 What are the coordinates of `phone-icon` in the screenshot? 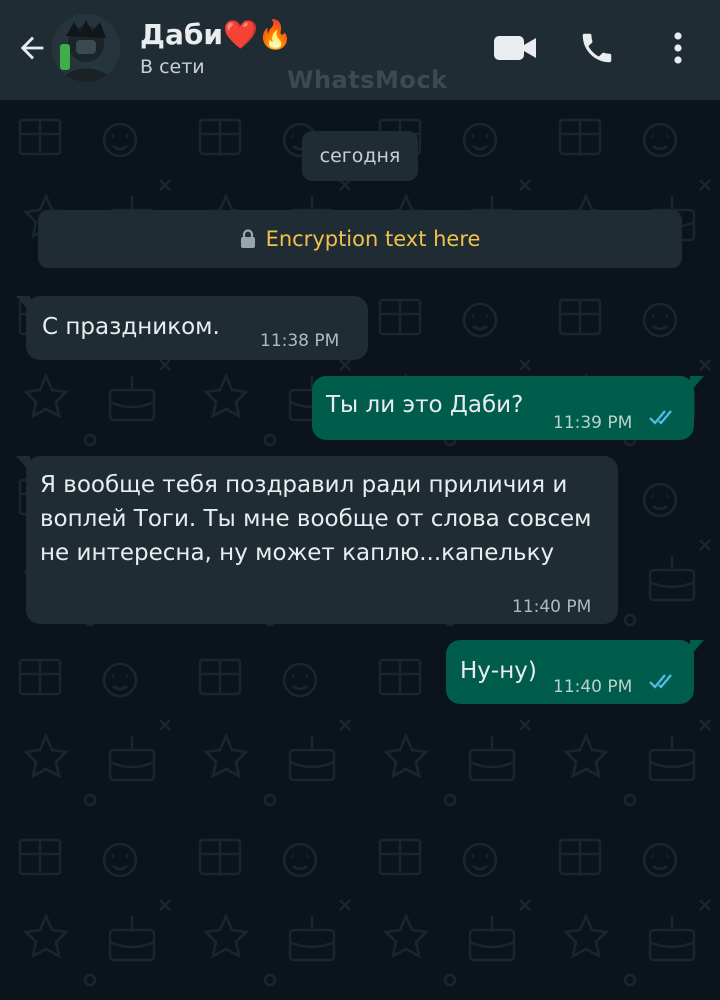 It's located at (597, 48).